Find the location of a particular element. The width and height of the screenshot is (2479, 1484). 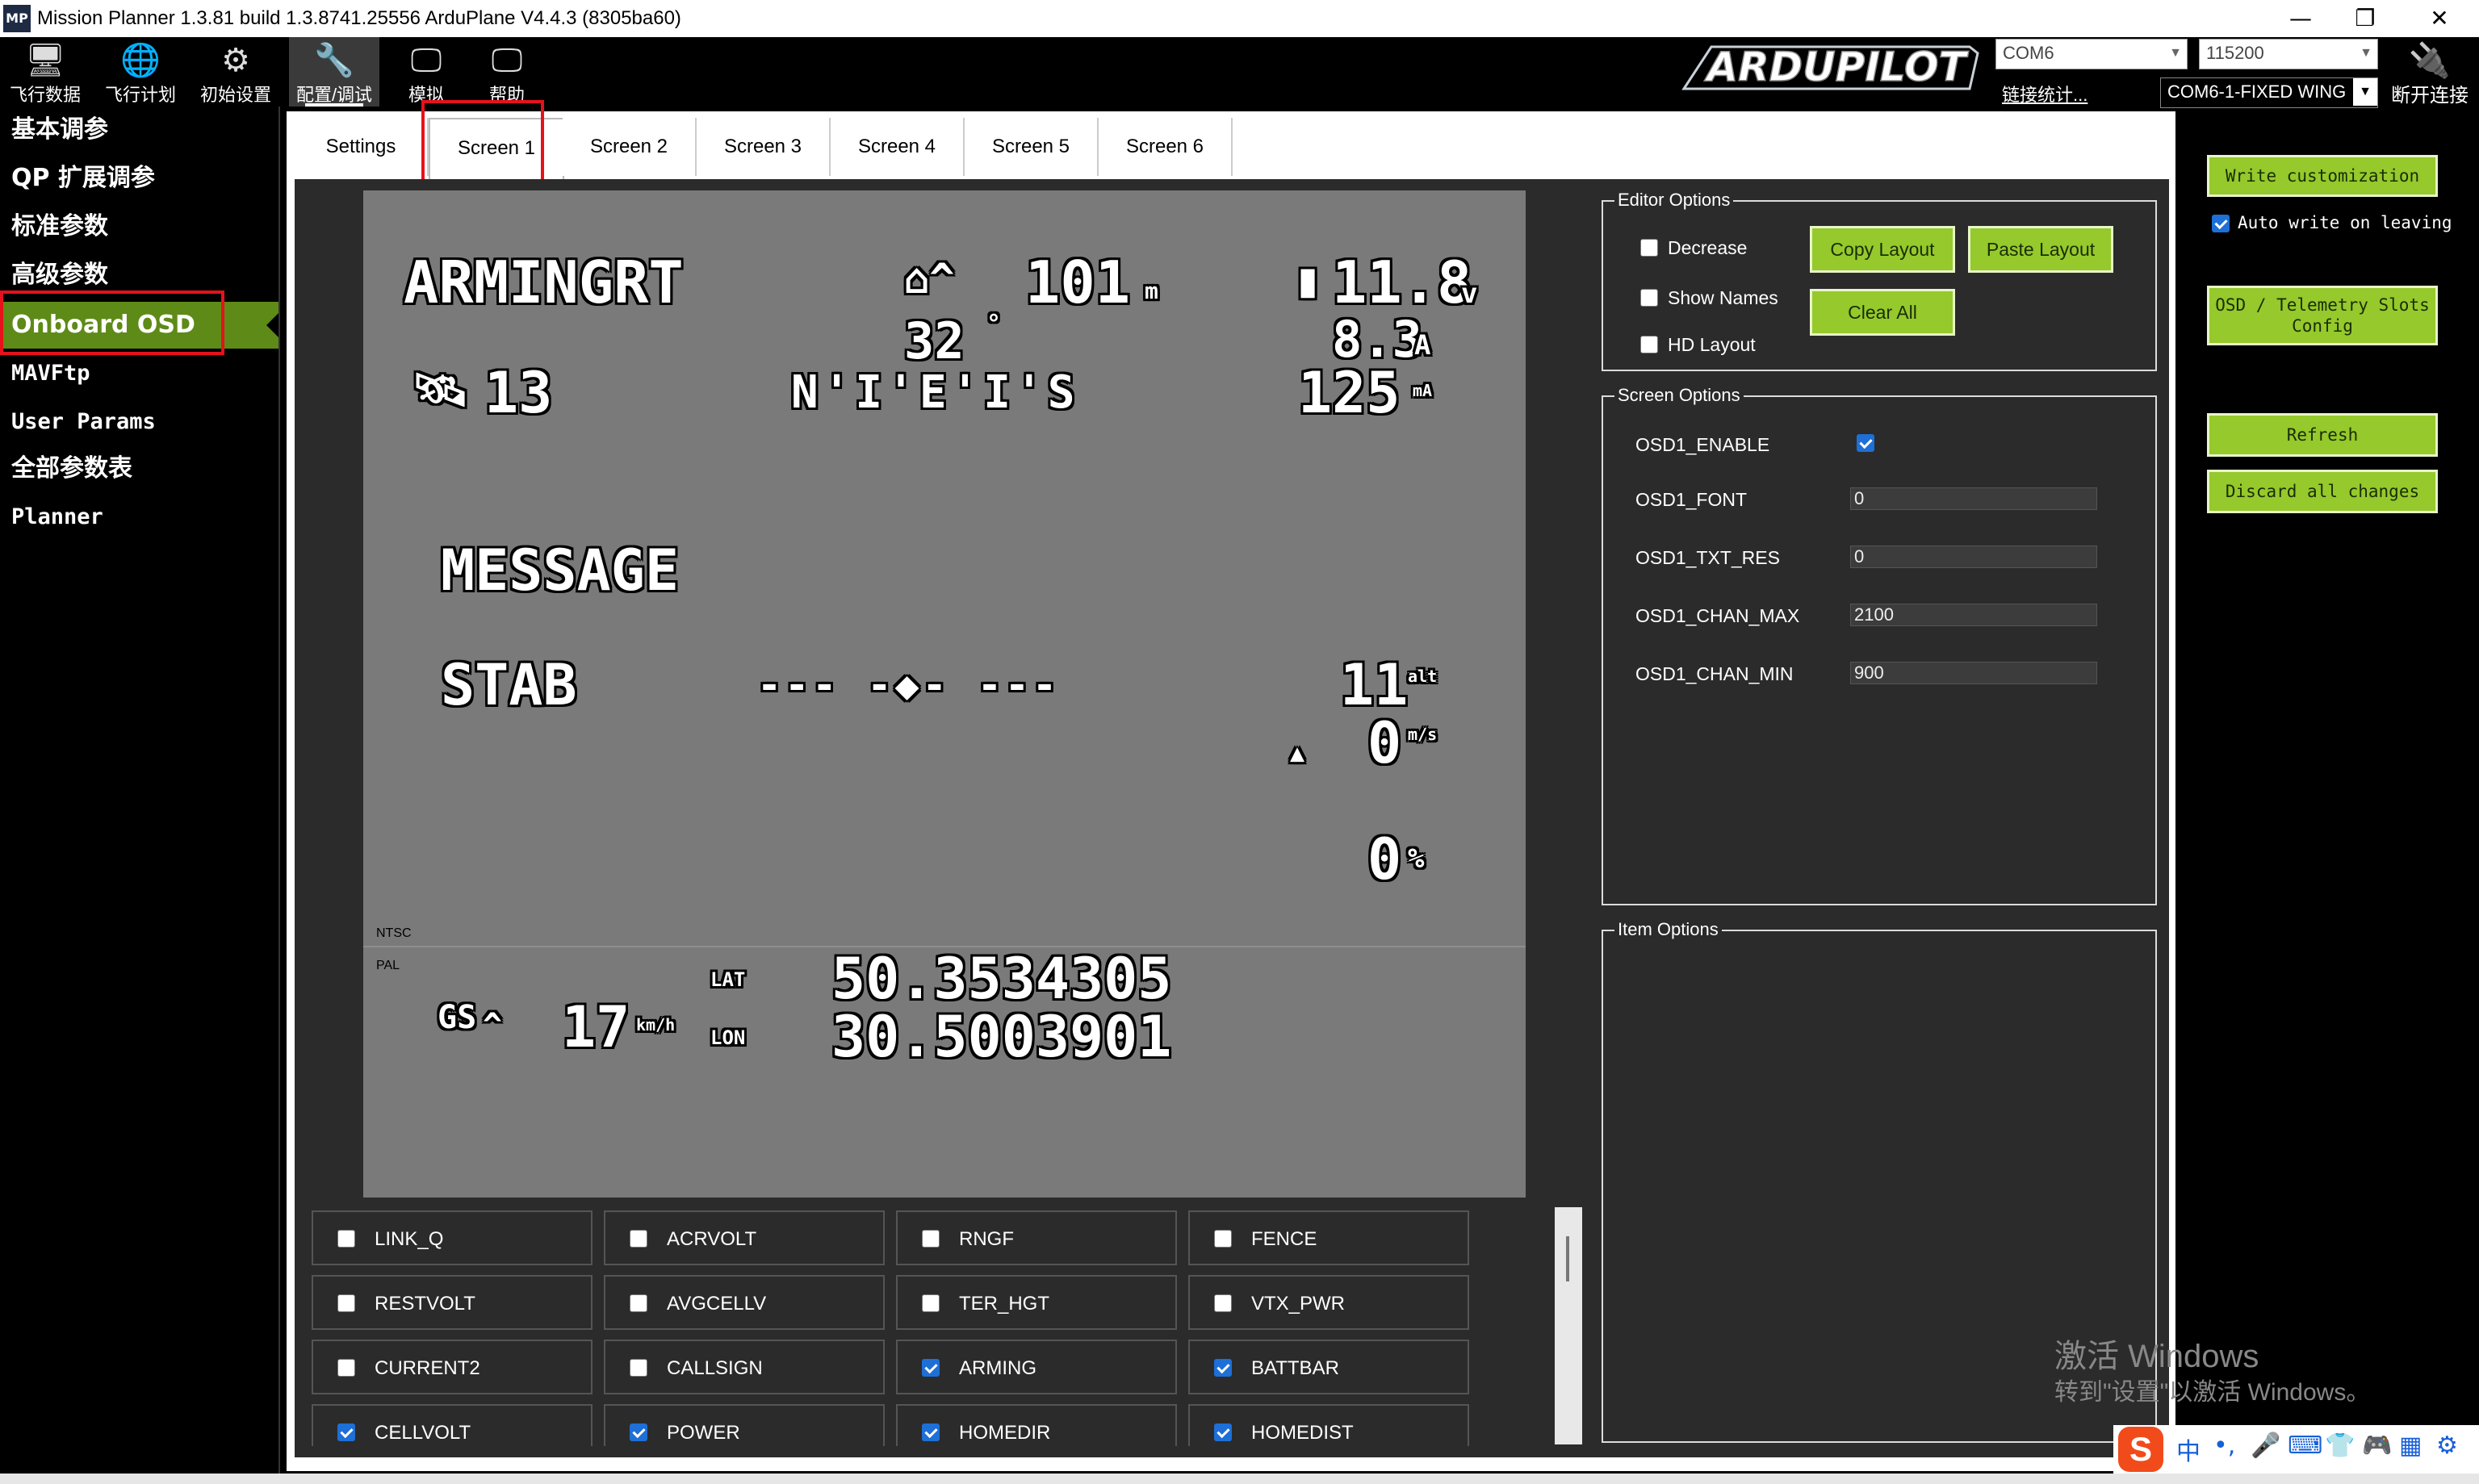

item-acrvolt: ACRVOLT is located at coordinates (744, 1237).